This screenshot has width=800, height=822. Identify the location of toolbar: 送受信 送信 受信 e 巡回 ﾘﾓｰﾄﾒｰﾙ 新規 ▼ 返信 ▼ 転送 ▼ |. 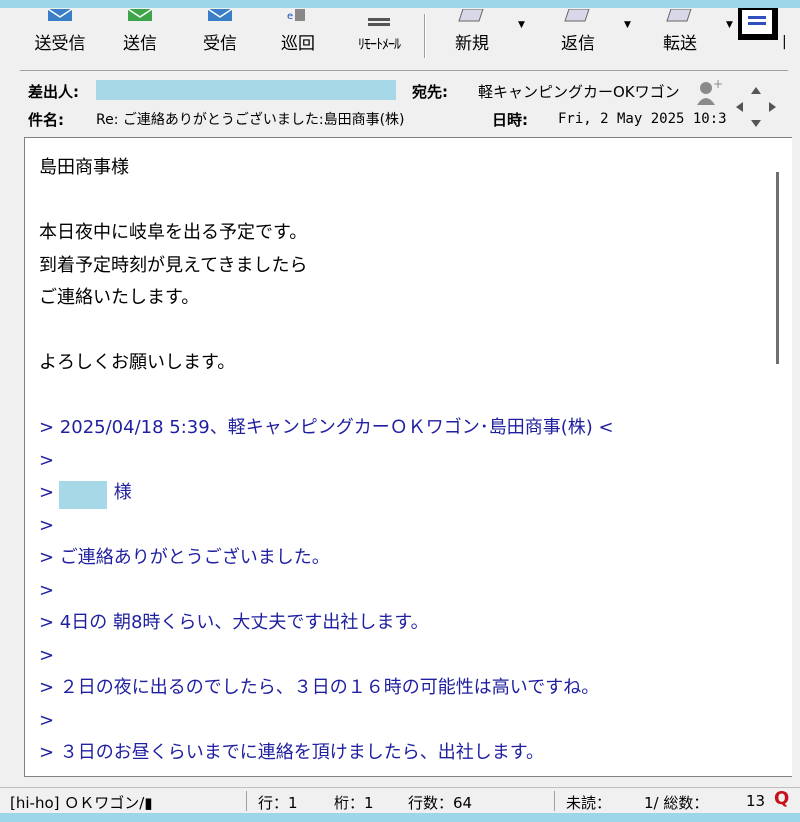
(400, 34).